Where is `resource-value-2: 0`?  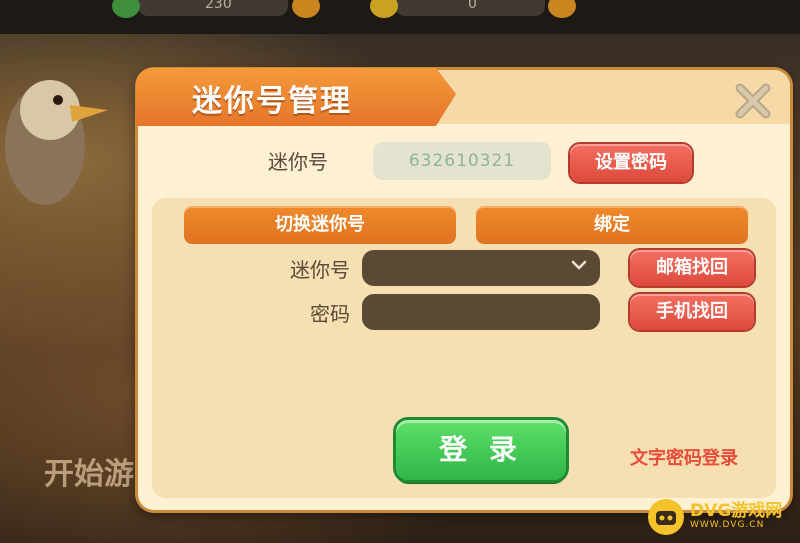 resource-value-2: 0 is located at coordinates (472, 6).